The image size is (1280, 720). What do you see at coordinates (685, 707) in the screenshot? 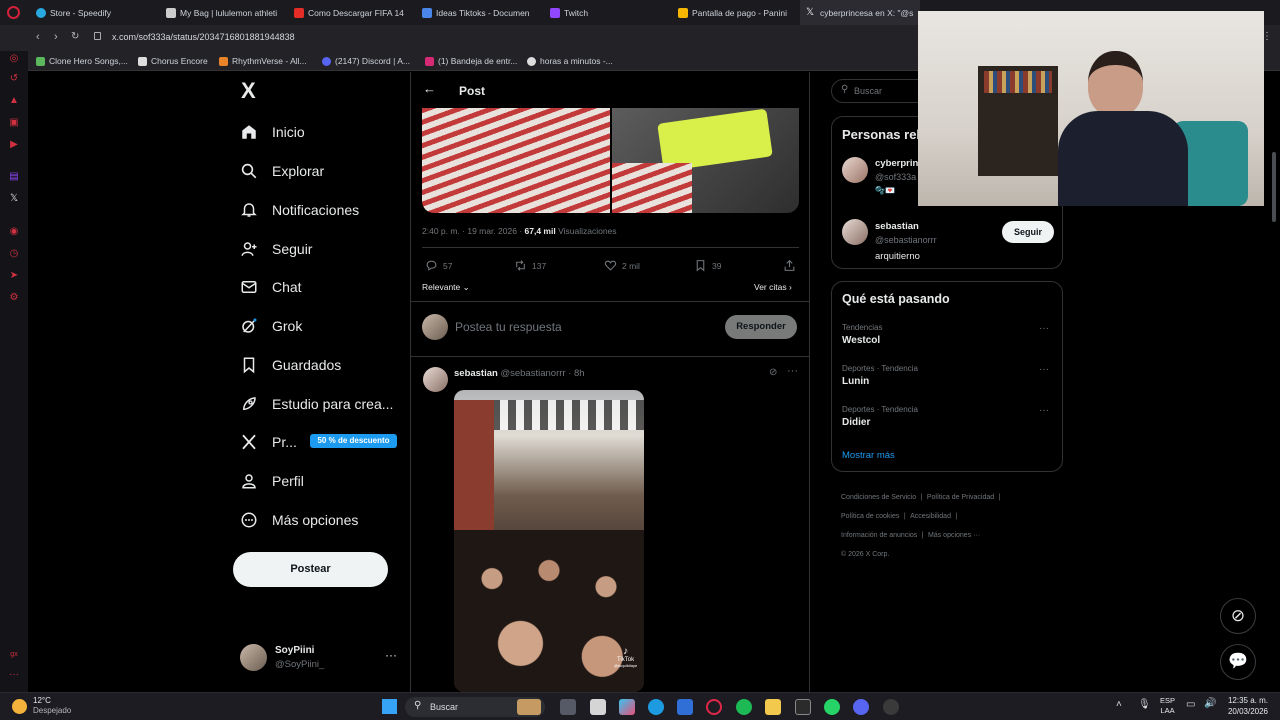
I see `store-icon` at bounding box center [685, 707].